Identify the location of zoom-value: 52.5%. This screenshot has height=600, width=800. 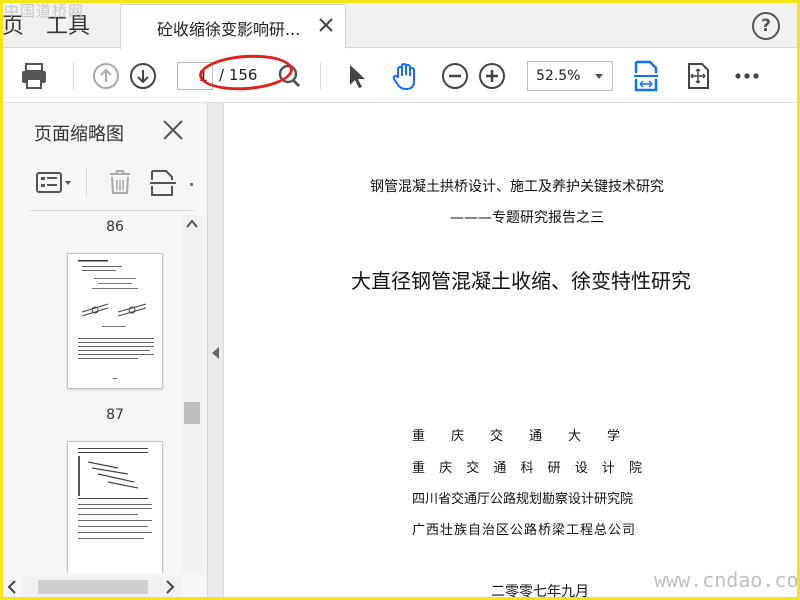
(558, 76).